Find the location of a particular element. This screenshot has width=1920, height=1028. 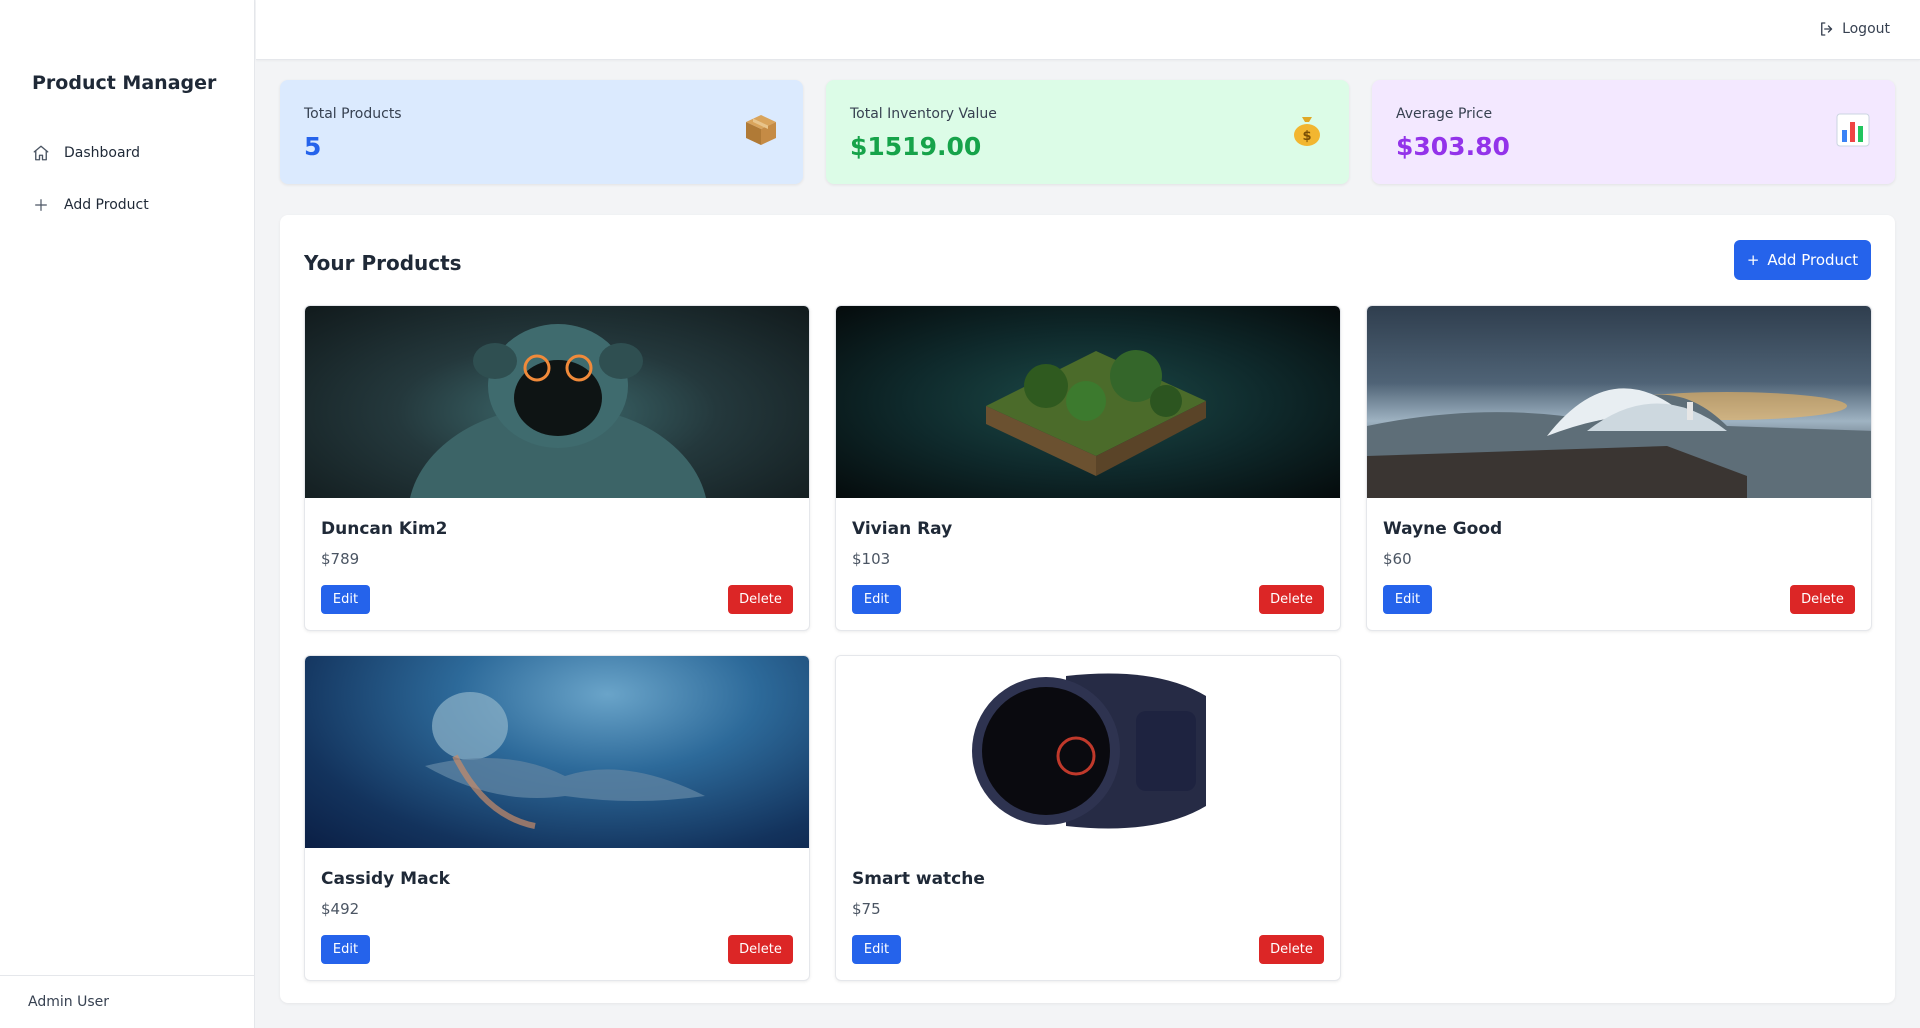

product-price: $789 is located at coordinates (340, 559).